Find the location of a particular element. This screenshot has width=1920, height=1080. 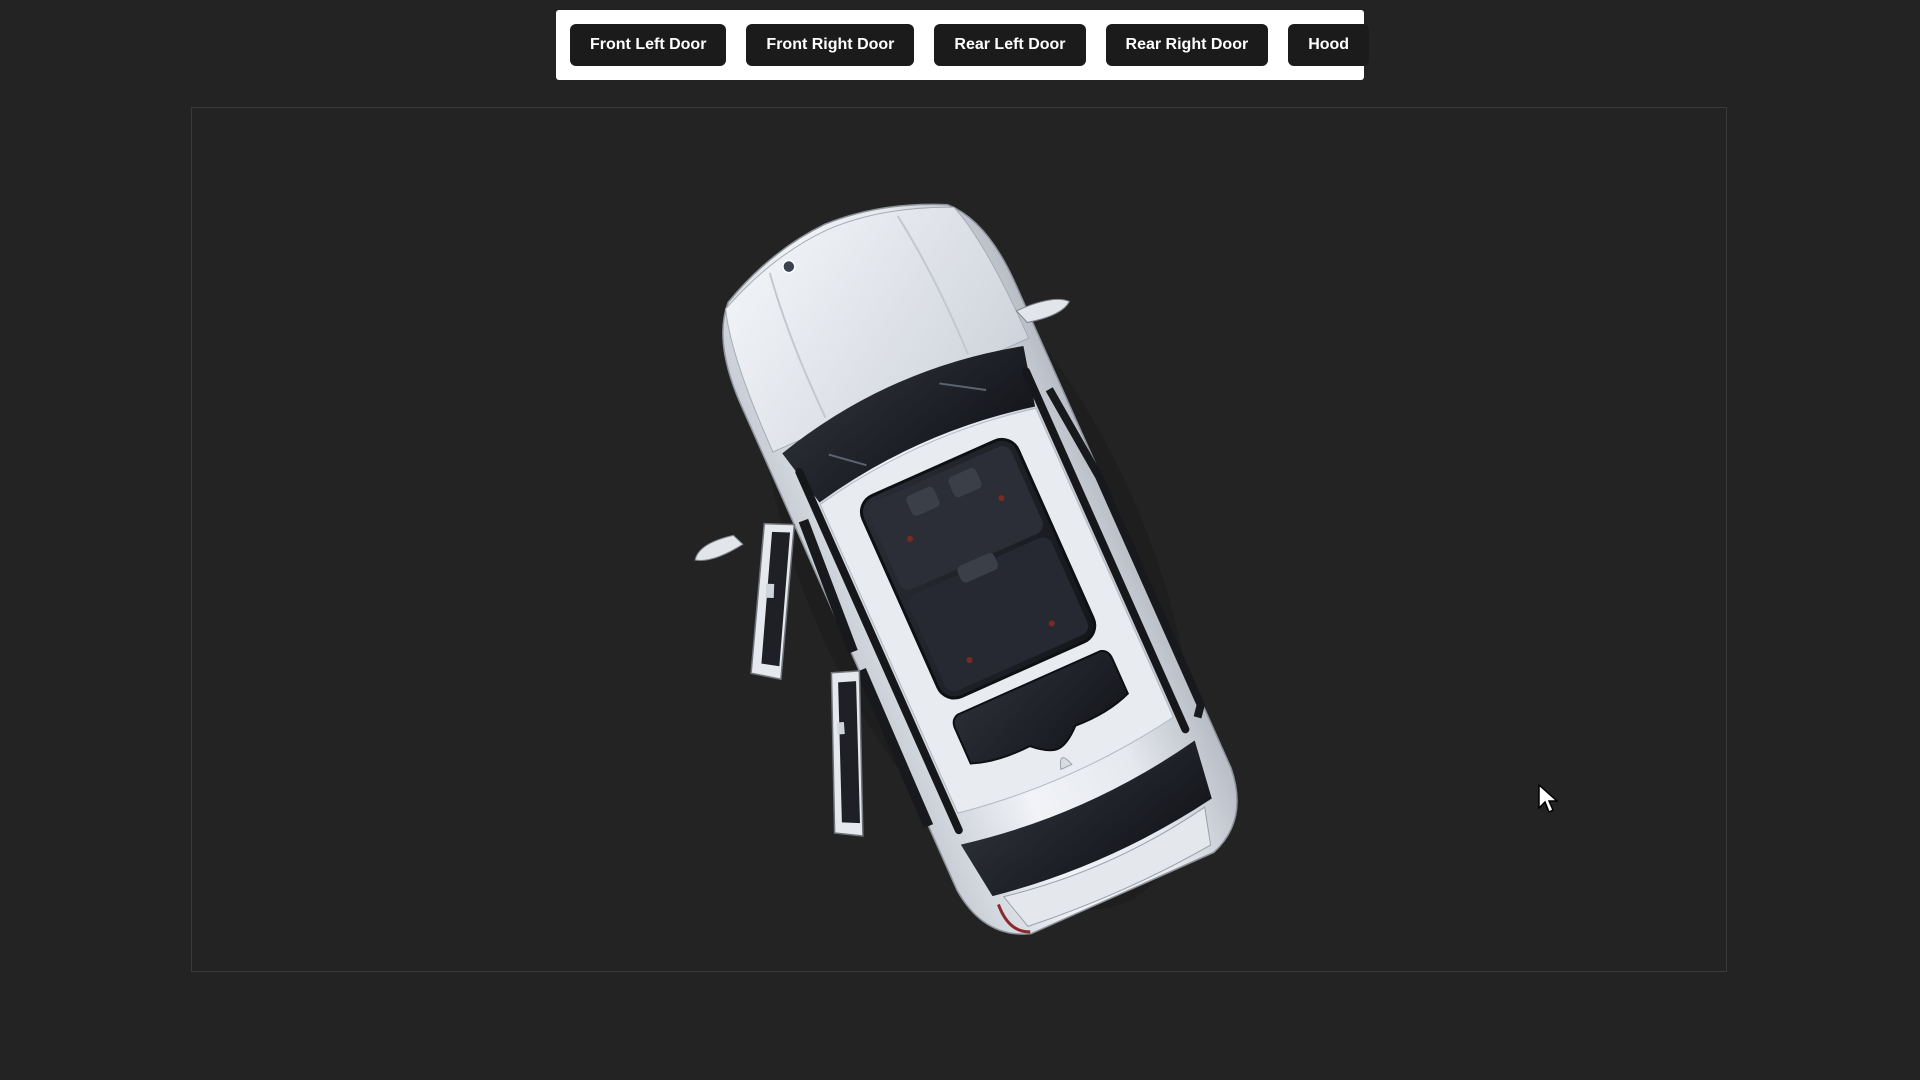

rear-right-door-button: Rear Right Door is located at coordinates (1187, 45).